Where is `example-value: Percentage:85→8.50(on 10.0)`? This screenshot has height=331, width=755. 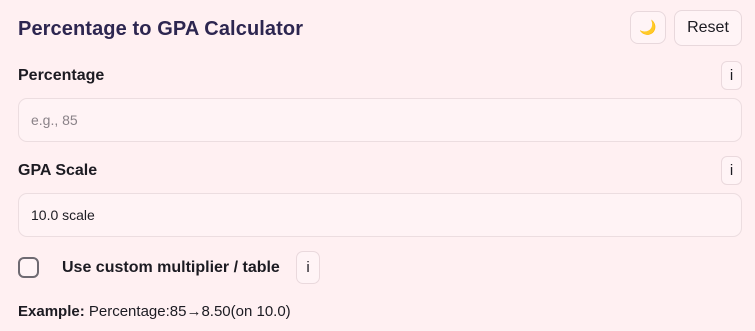 example-value: Percentage:85→8.50(on 10.0) is located at coordinates (187, 311).